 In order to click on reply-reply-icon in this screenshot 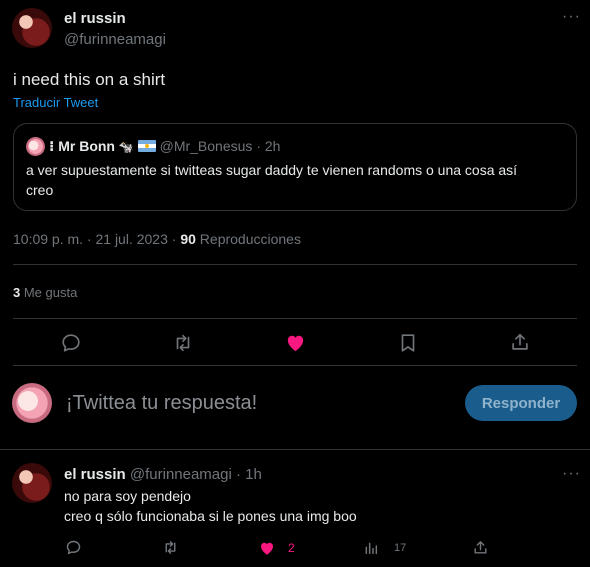, I will do `click(73, 547)`.